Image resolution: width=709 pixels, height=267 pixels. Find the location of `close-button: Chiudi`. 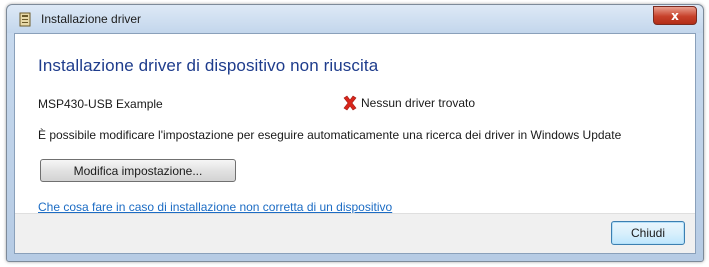

close-button: Chiudi is located at coordinates (648, 233).